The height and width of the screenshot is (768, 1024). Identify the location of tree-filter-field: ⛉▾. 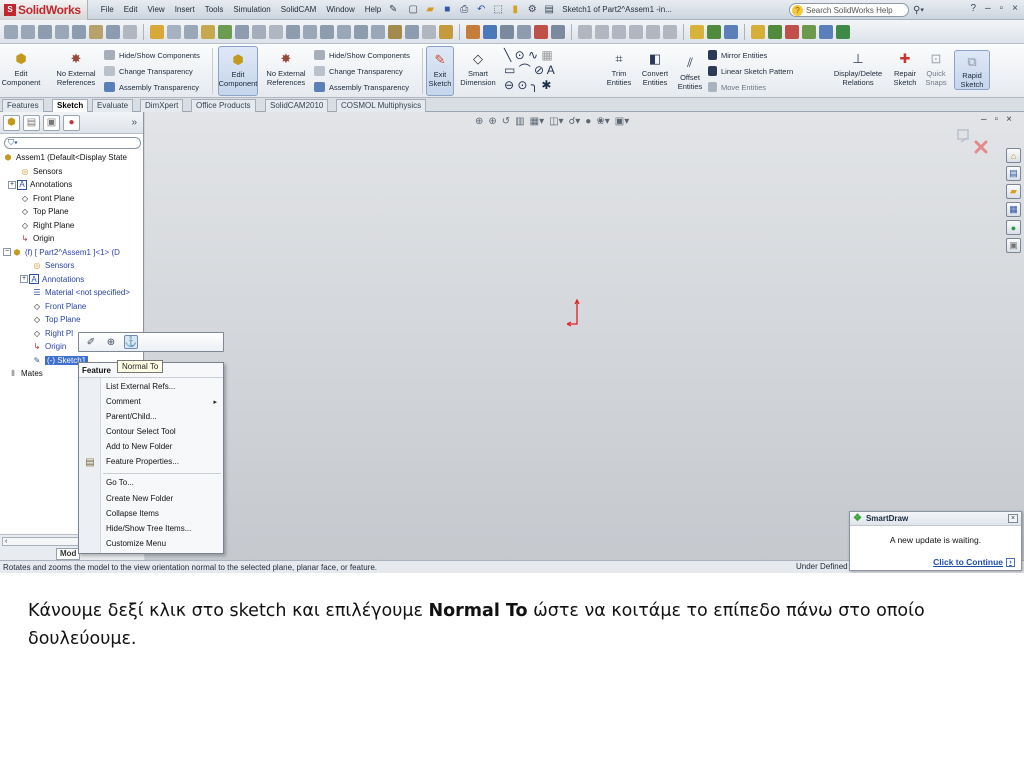
(72, 143).